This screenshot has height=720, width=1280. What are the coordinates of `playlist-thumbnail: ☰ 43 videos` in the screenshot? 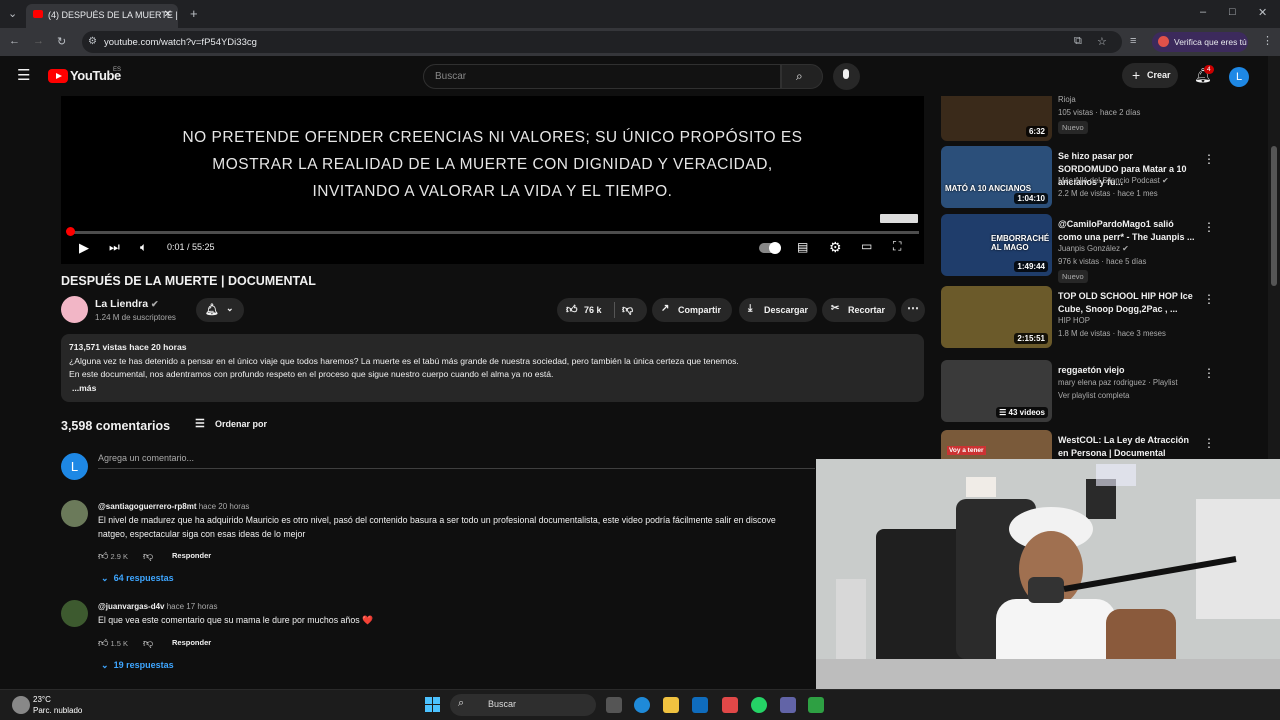 It's located at (996, 391).